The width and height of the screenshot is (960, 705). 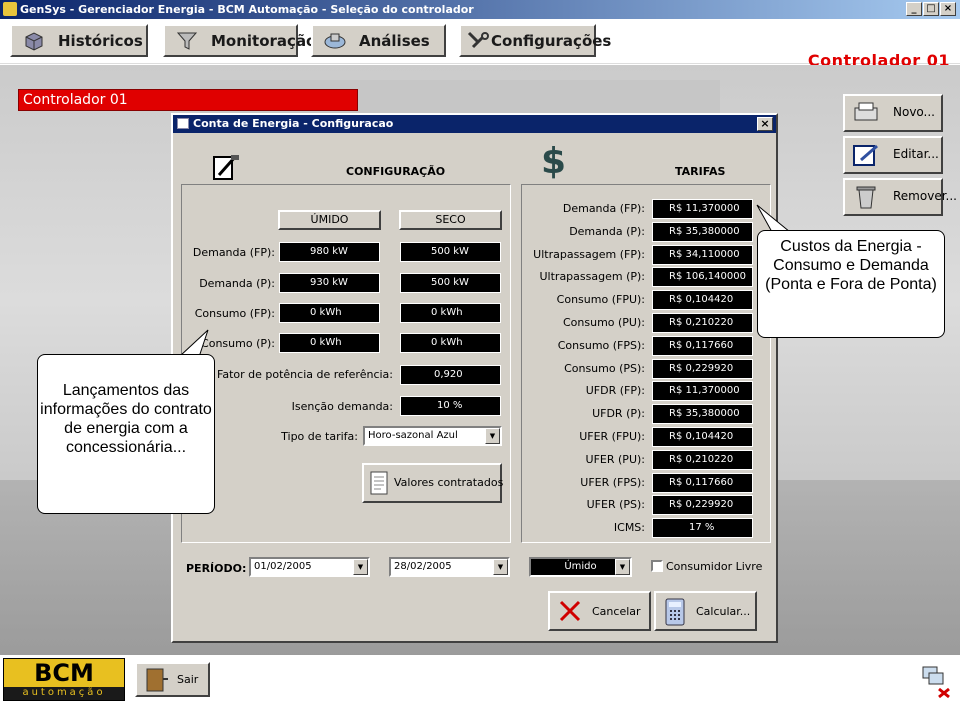 What do you see at coordinates (335, 41) in the screenshot?
I see `analysis-icon` at bounding box center [335, 41].